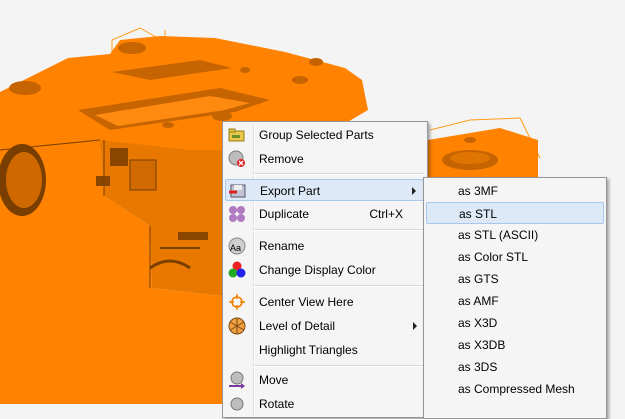 This screenshot has width=625, height=419. Describe the element at coordinates (515, 301) in the screenshot. I see `submenu-item-amf: as AMF` at that location.